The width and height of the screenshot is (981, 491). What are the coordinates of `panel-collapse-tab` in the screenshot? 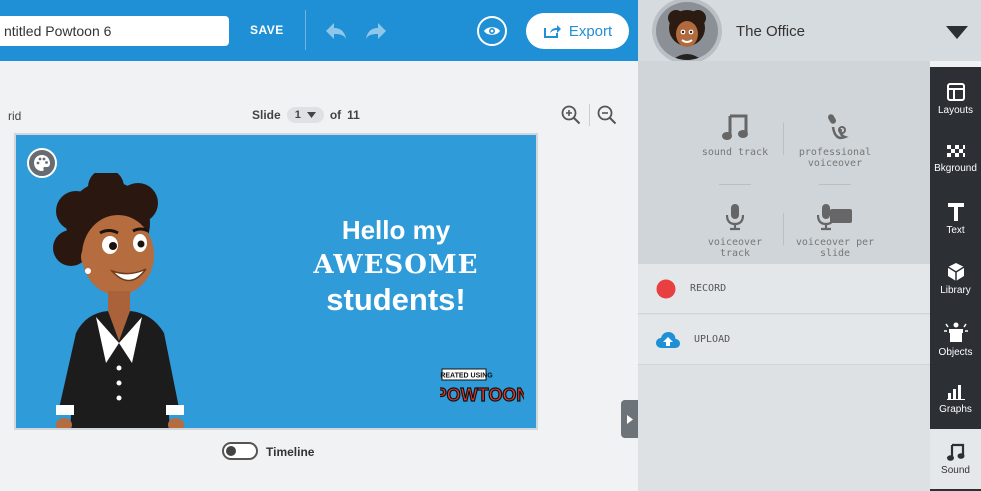 It's located at (629, 419).